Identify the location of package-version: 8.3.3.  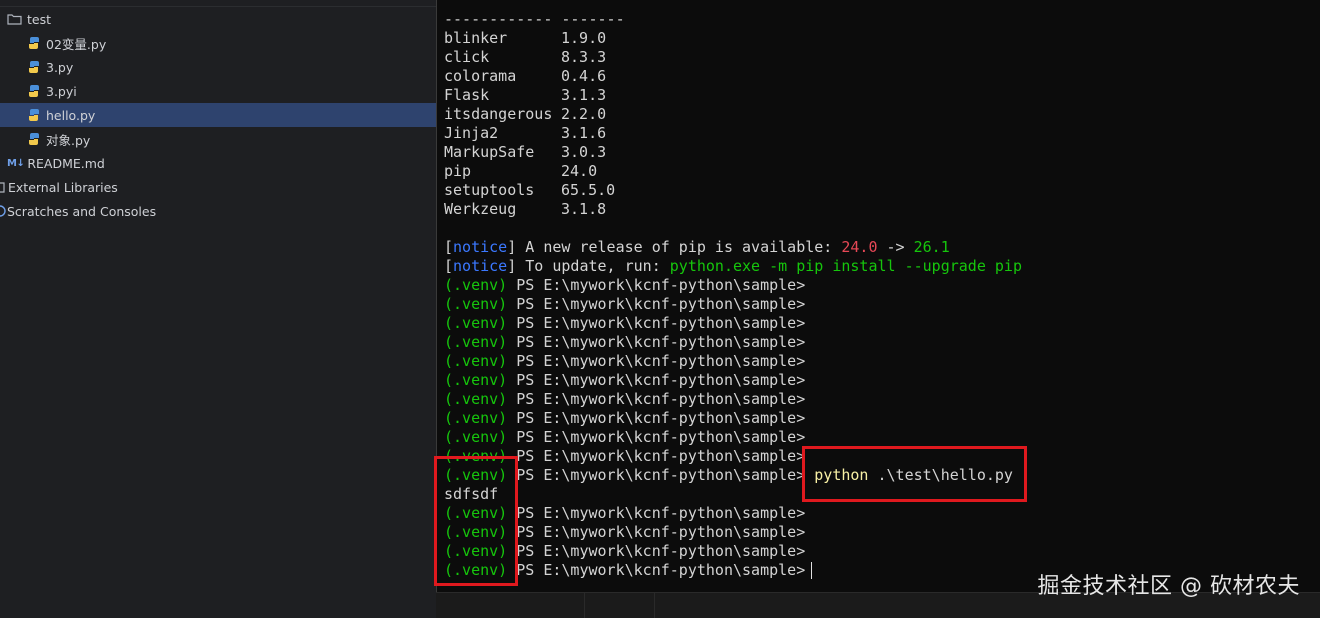
(584, 57).